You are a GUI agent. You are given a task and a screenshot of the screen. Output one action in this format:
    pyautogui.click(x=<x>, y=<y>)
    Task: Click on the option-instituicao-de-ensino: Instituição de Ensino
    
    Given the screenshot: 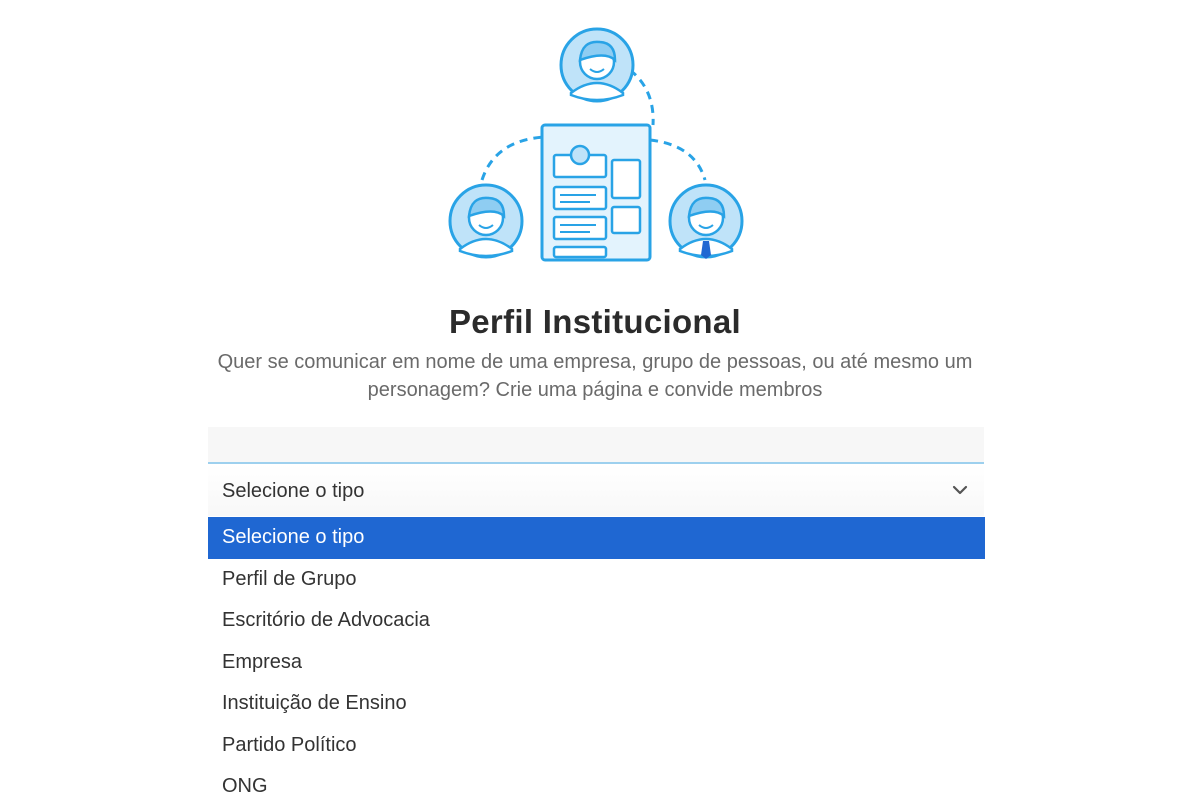 What is the action you would take?
    pyautogui.click(x=596, y=704)
    